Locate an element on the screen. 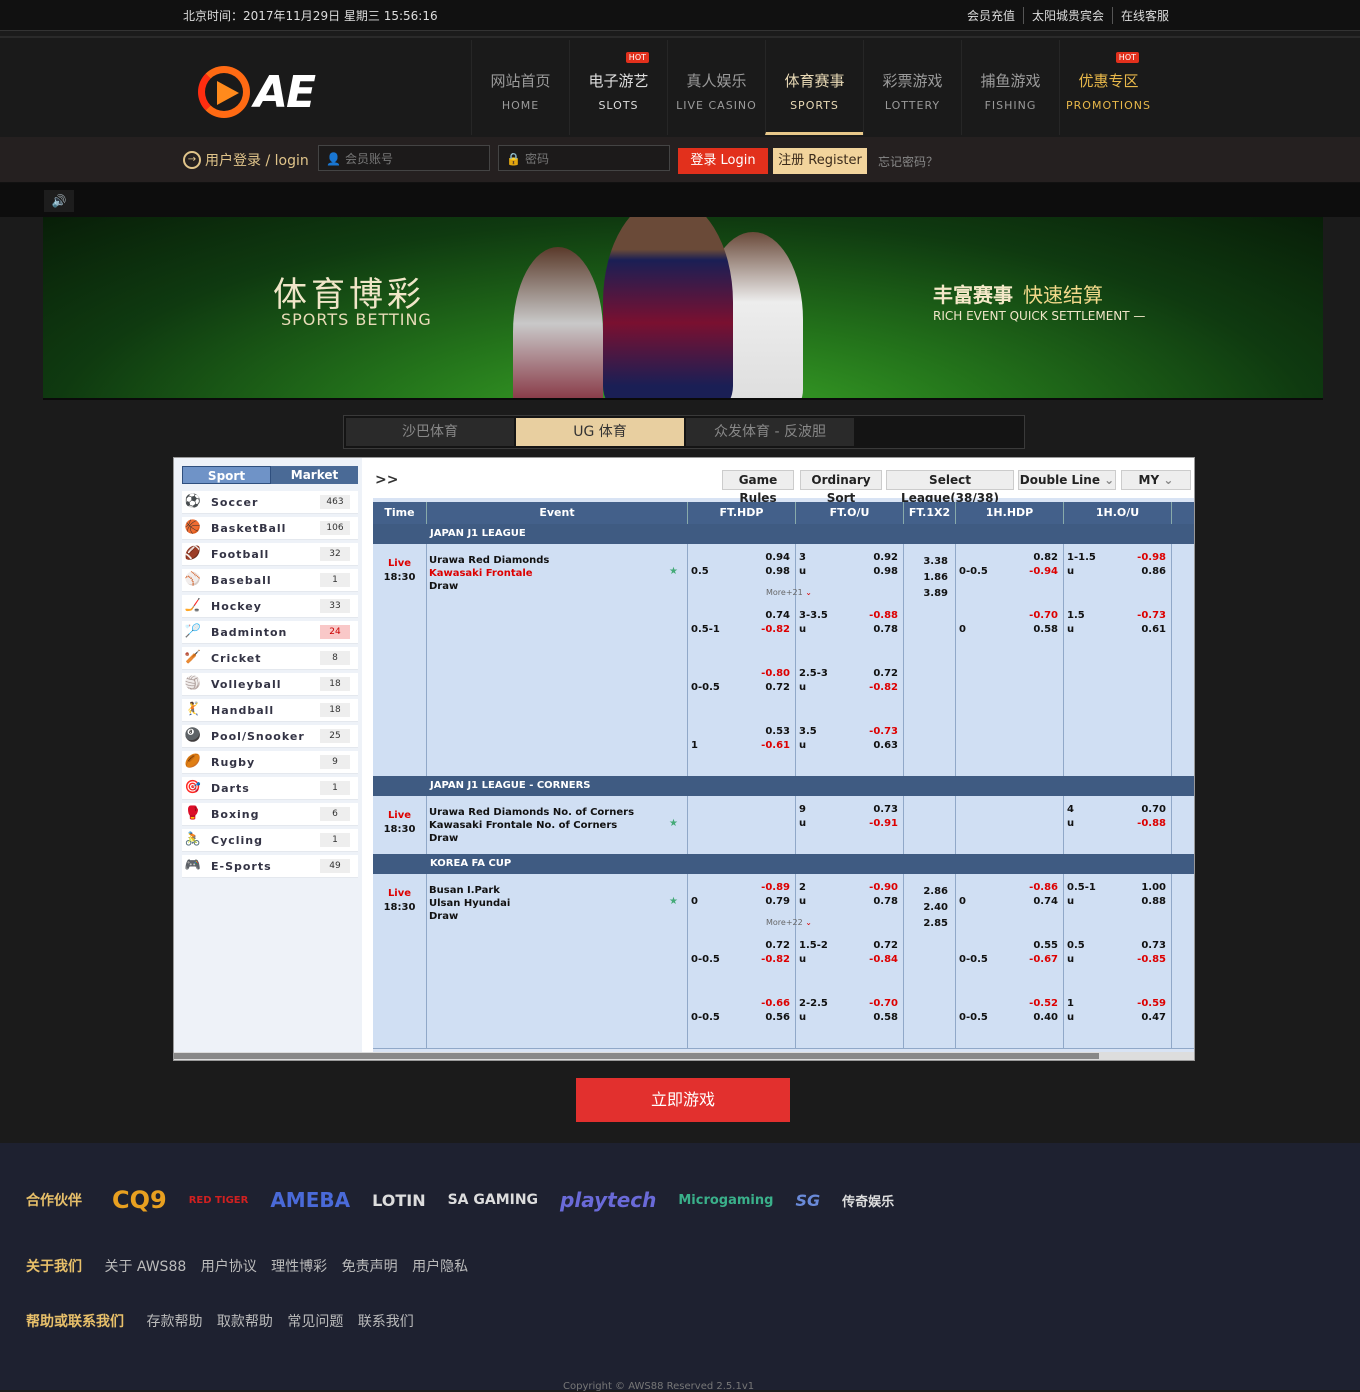  odds-value: -0.98 is located at coordinates (1146, 557).